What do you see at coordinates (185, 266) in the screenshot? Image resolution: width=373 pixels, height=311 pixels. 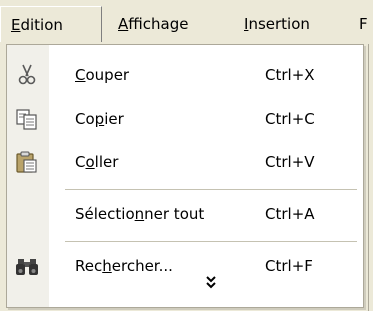 I see `menu-item-rechercher: Rechercher... Ctrl+F` at bounding box center [185, 266].